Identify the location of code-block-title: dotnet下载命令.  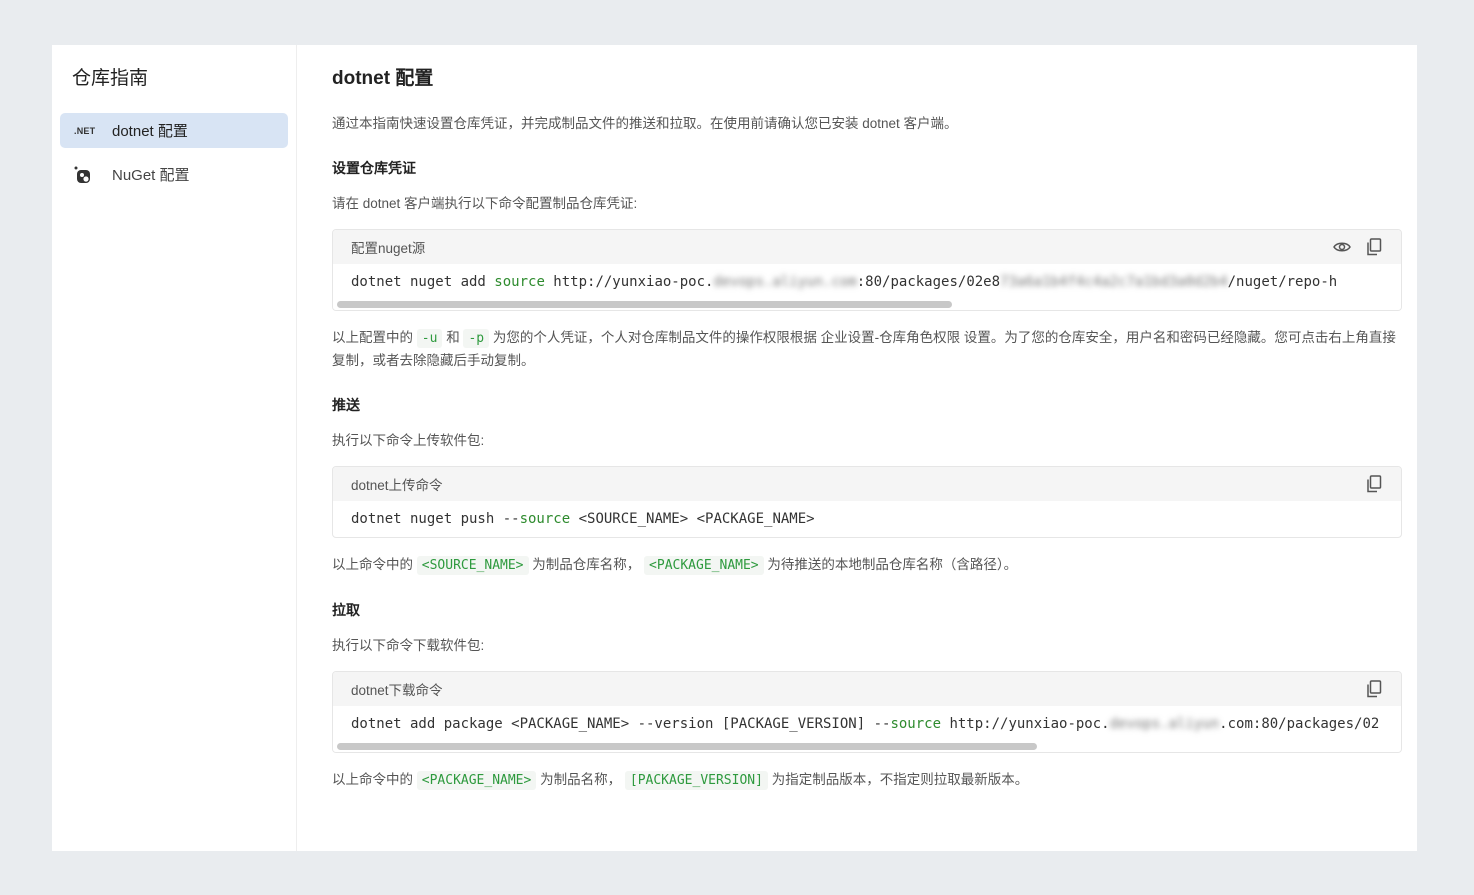
(397, 690).